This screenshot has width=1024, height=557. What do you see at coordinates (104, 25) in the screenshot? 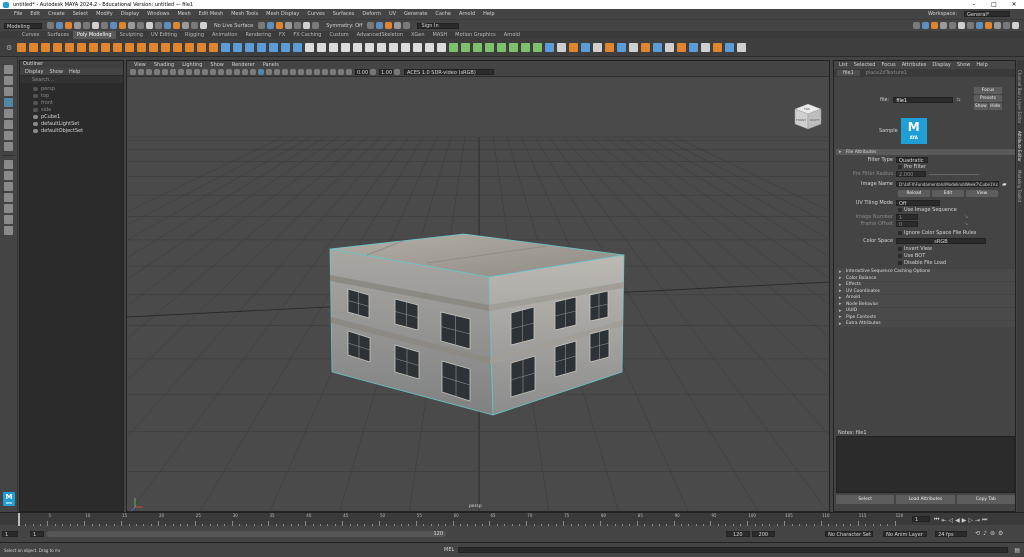
I see `status-tool-7-icon` at bounding box center [104, 25].